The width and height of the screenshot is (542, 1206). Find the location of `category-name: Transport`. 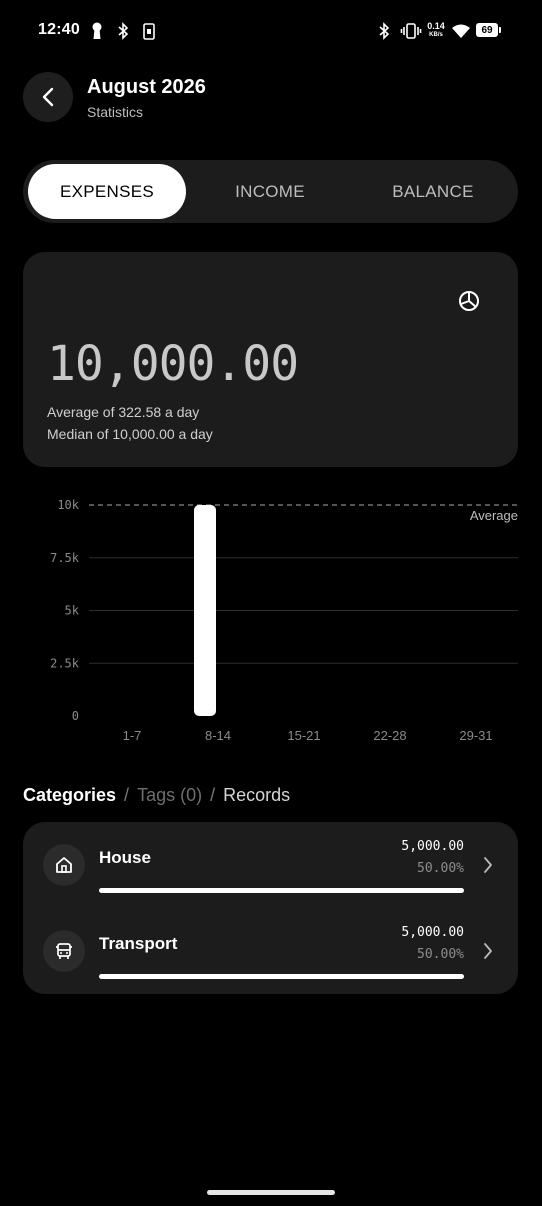

category-name: Transport is located at coordinates (138, 943).